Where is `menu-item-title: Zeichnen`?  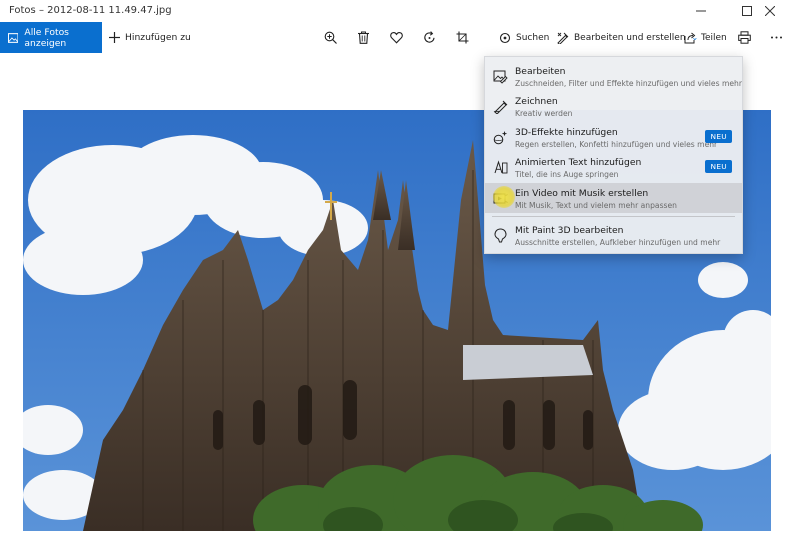
menu-item-title: Zeichnen is located at coordinates (536, 101).